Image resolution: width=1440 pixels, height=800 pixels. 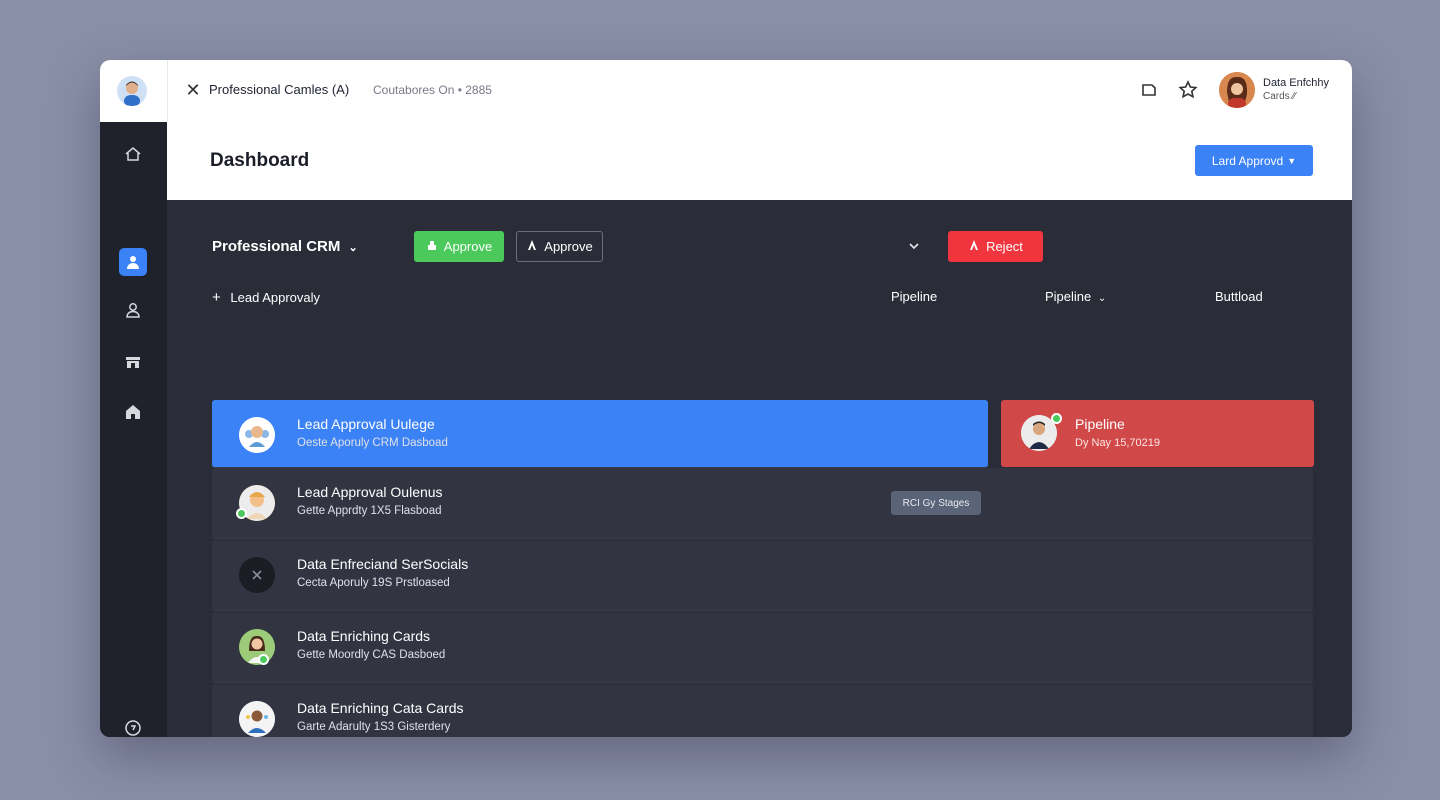 What do you see at coordinates (468, 246) in the screenshot?
I see `approve-button-label: Approve` at bounding box center [468, 246].